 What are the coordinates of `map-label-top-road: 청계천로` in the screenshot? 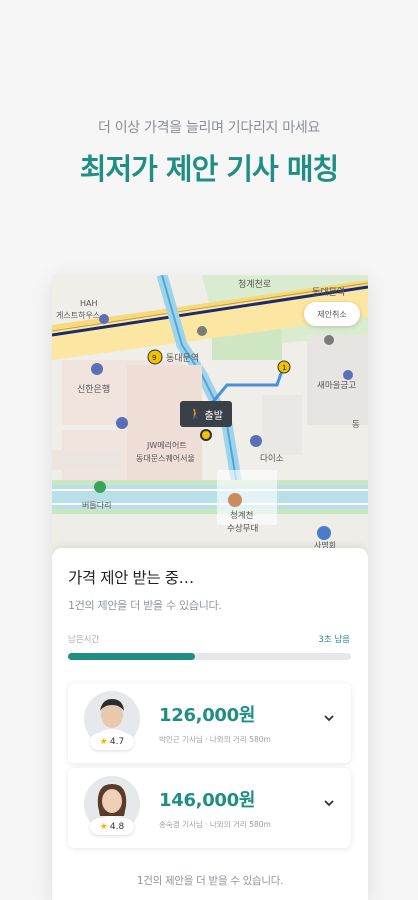 It's located at (254, 284).